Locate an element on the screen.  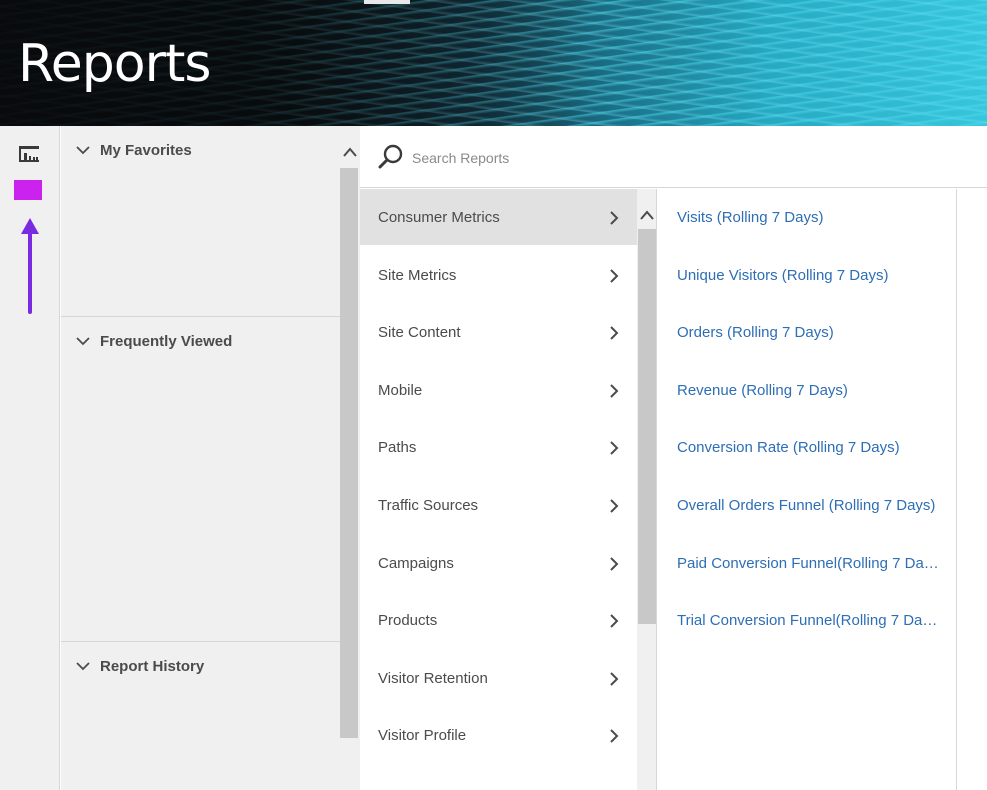
frequently-viewed-toggle: Frequently Viewed is located at coordinates (154, 341).